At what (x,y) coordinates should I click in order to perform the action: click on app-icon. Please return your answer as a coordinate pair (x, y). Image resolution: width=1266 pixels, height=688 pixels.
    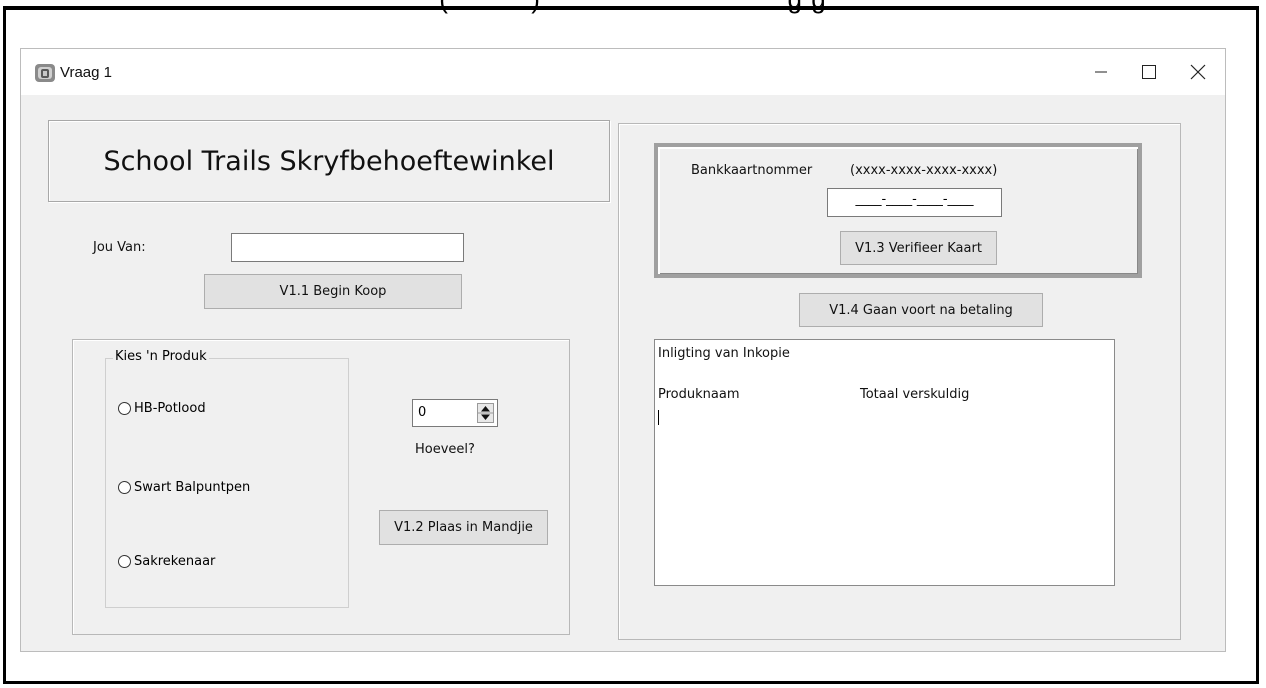
    Looking at the image, I should click on (45, 73).